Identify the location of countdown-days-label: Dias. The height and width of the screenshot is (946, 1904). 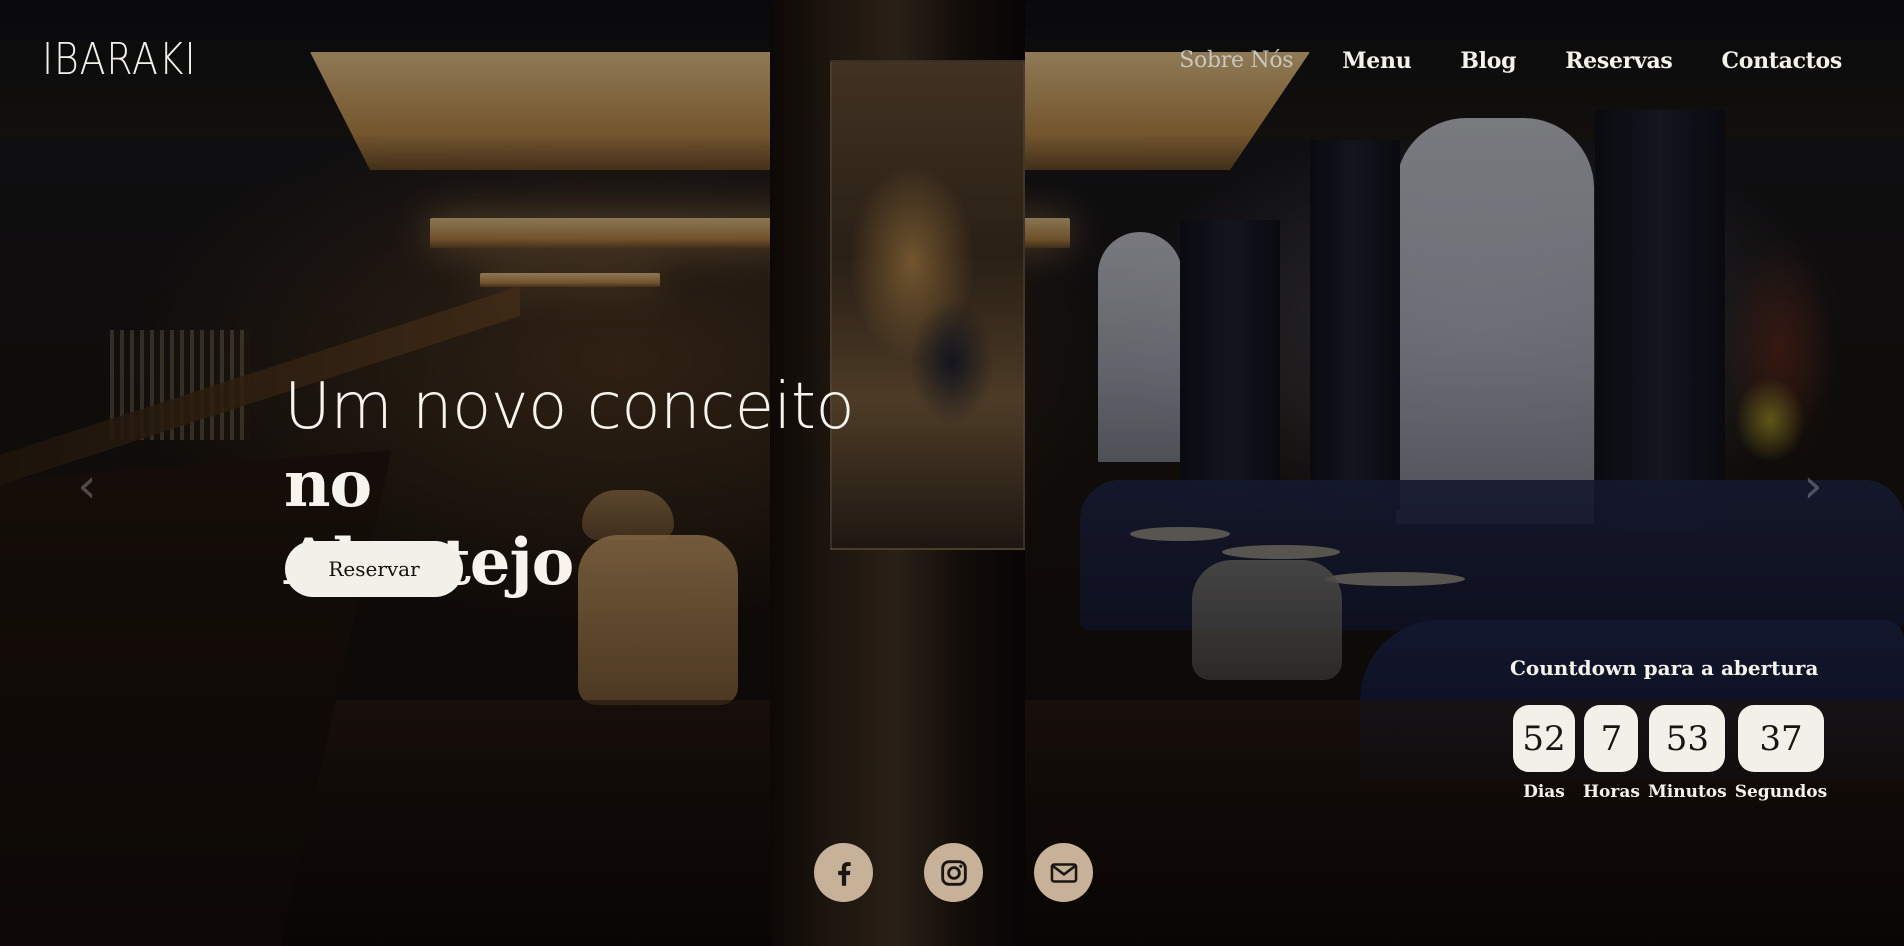
(1544, 792).